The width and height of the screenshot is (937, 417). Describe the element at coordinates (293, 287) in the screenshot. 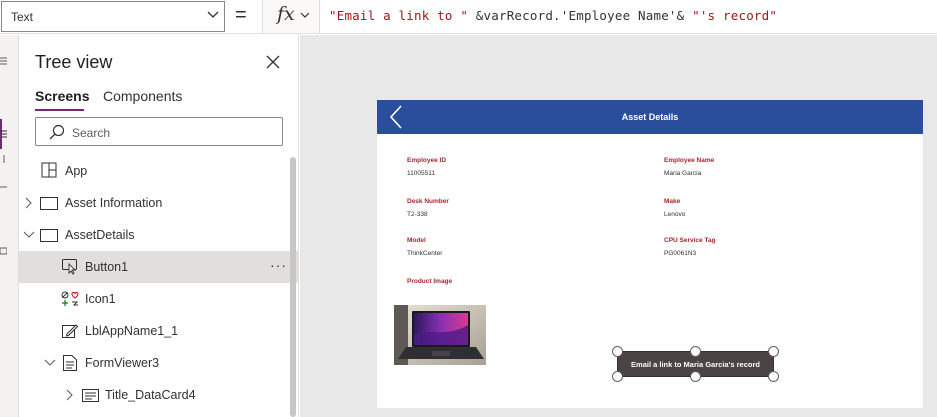

I see `tree-scrollbar` at that location.